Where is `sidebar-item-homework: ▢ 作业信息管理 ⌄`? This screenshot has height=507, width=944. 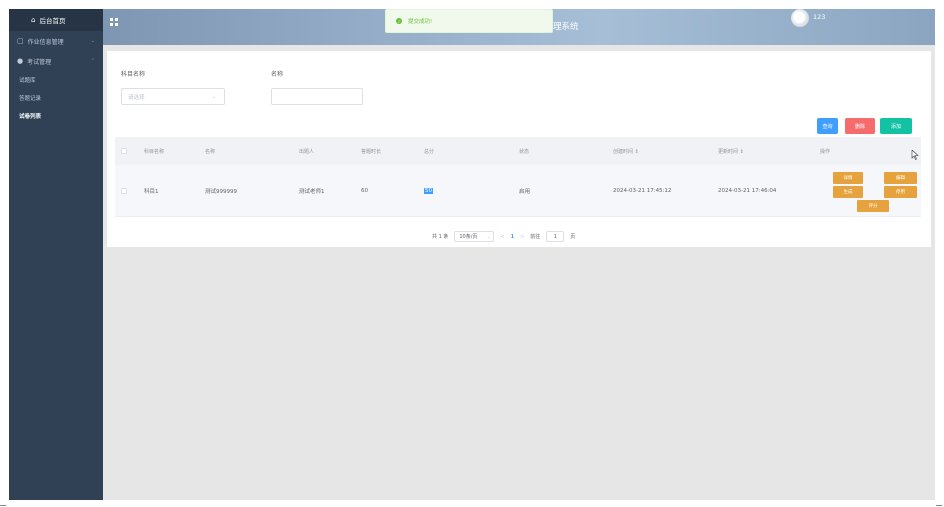
sidebar-item-homework: ▢ 作业信息管理 ⌄ is located at coordinates (56, 41).